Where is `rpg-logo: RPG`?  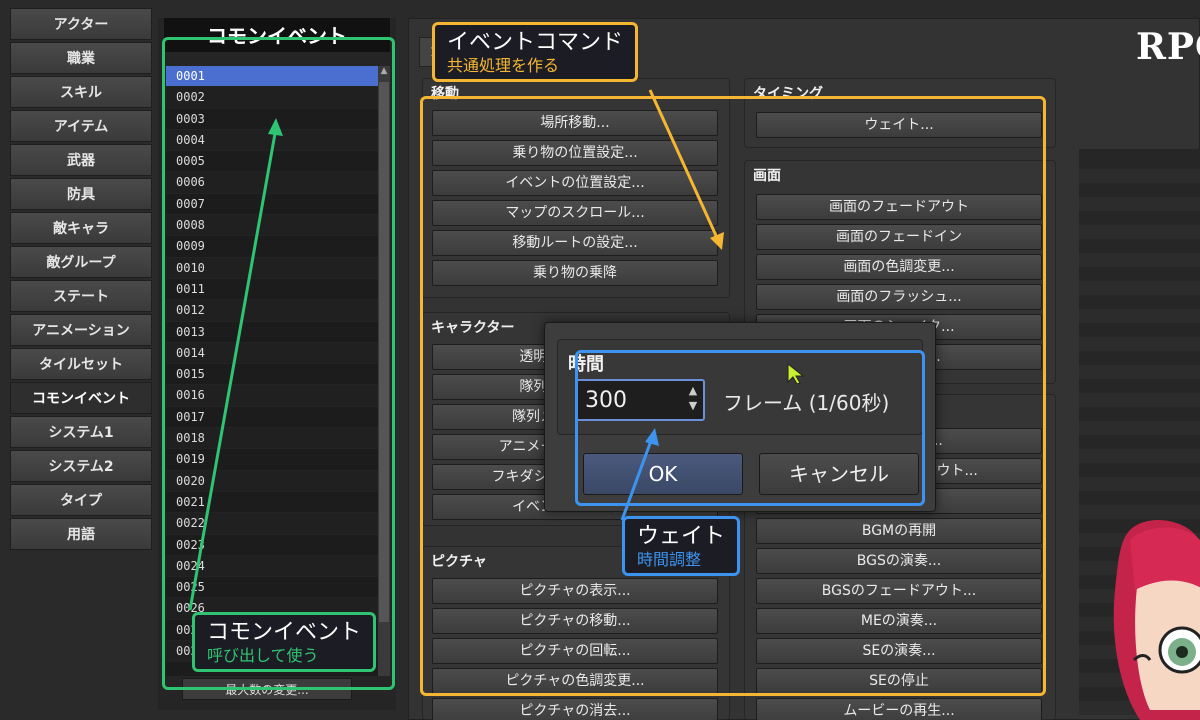
rpg-logo: RPG is located at coordinates (1168, 47).